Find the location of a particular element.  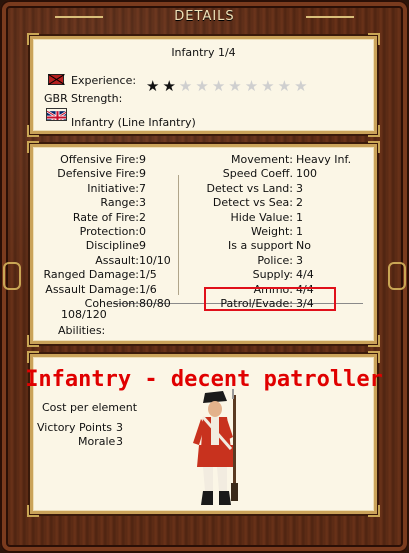

strength-label: Strength: is located at coordinates (97, 98).